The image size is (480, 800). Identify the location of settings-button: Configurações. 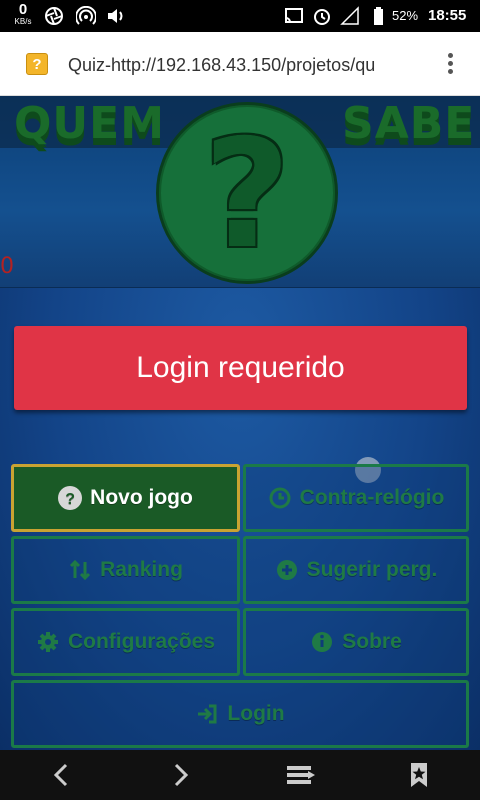
(125, 642).